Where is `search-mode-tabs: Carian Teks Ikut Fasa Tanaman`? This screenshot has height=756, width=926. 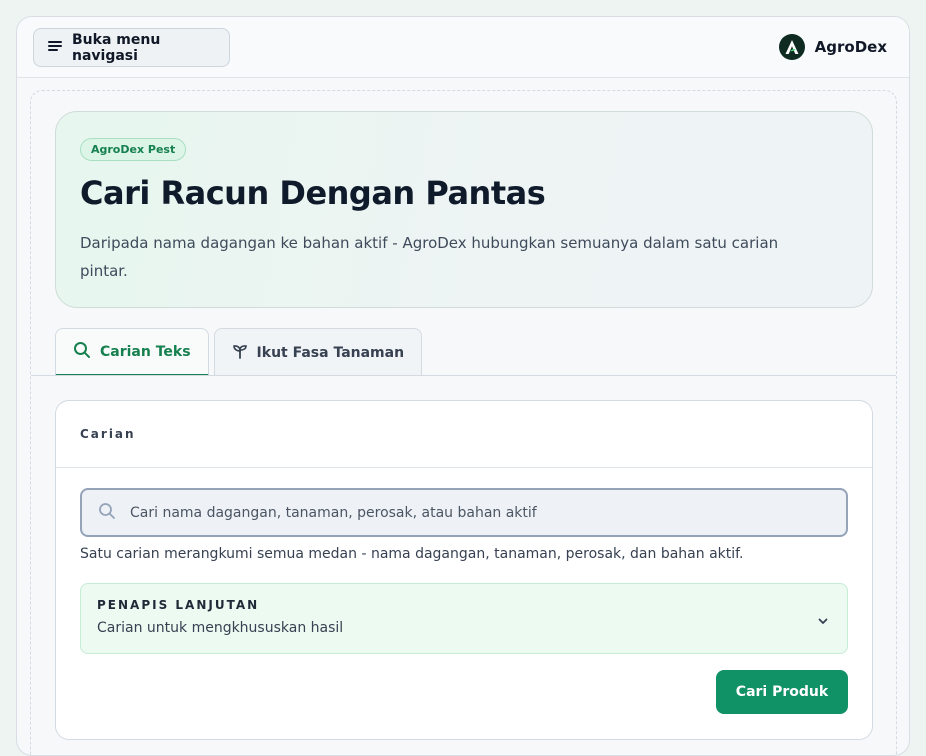 search-mode-tabs: Carian Teks Ikut Fasa Tanaman is located at coordinates (239, 352).